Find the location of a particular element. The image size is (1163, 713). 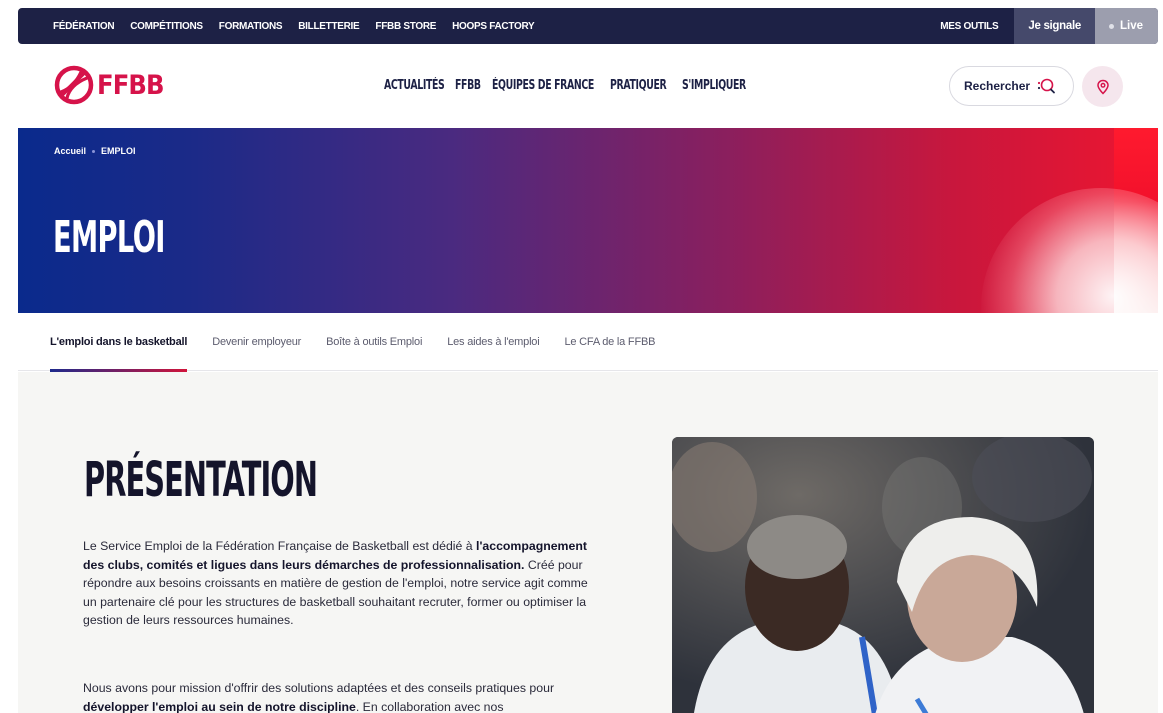

breadcrumb-separator-icon is located at coordinates (94, 151).